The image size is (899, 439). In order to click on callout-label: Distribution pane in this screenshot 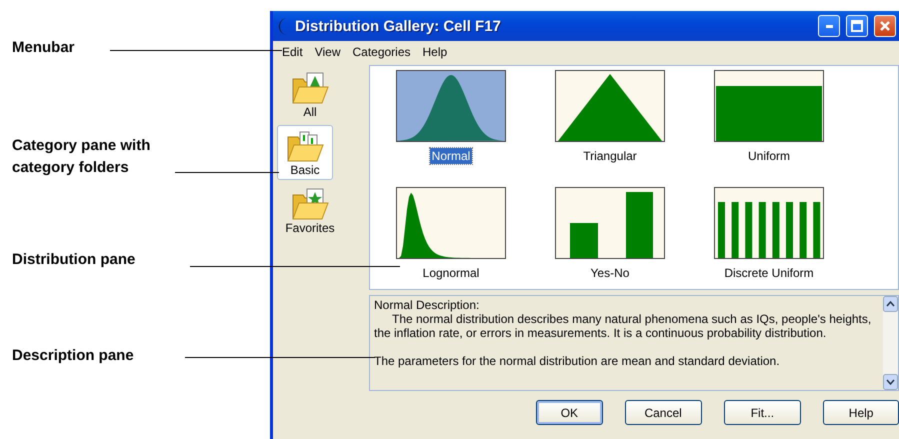, I will do `click(74, 260)`.